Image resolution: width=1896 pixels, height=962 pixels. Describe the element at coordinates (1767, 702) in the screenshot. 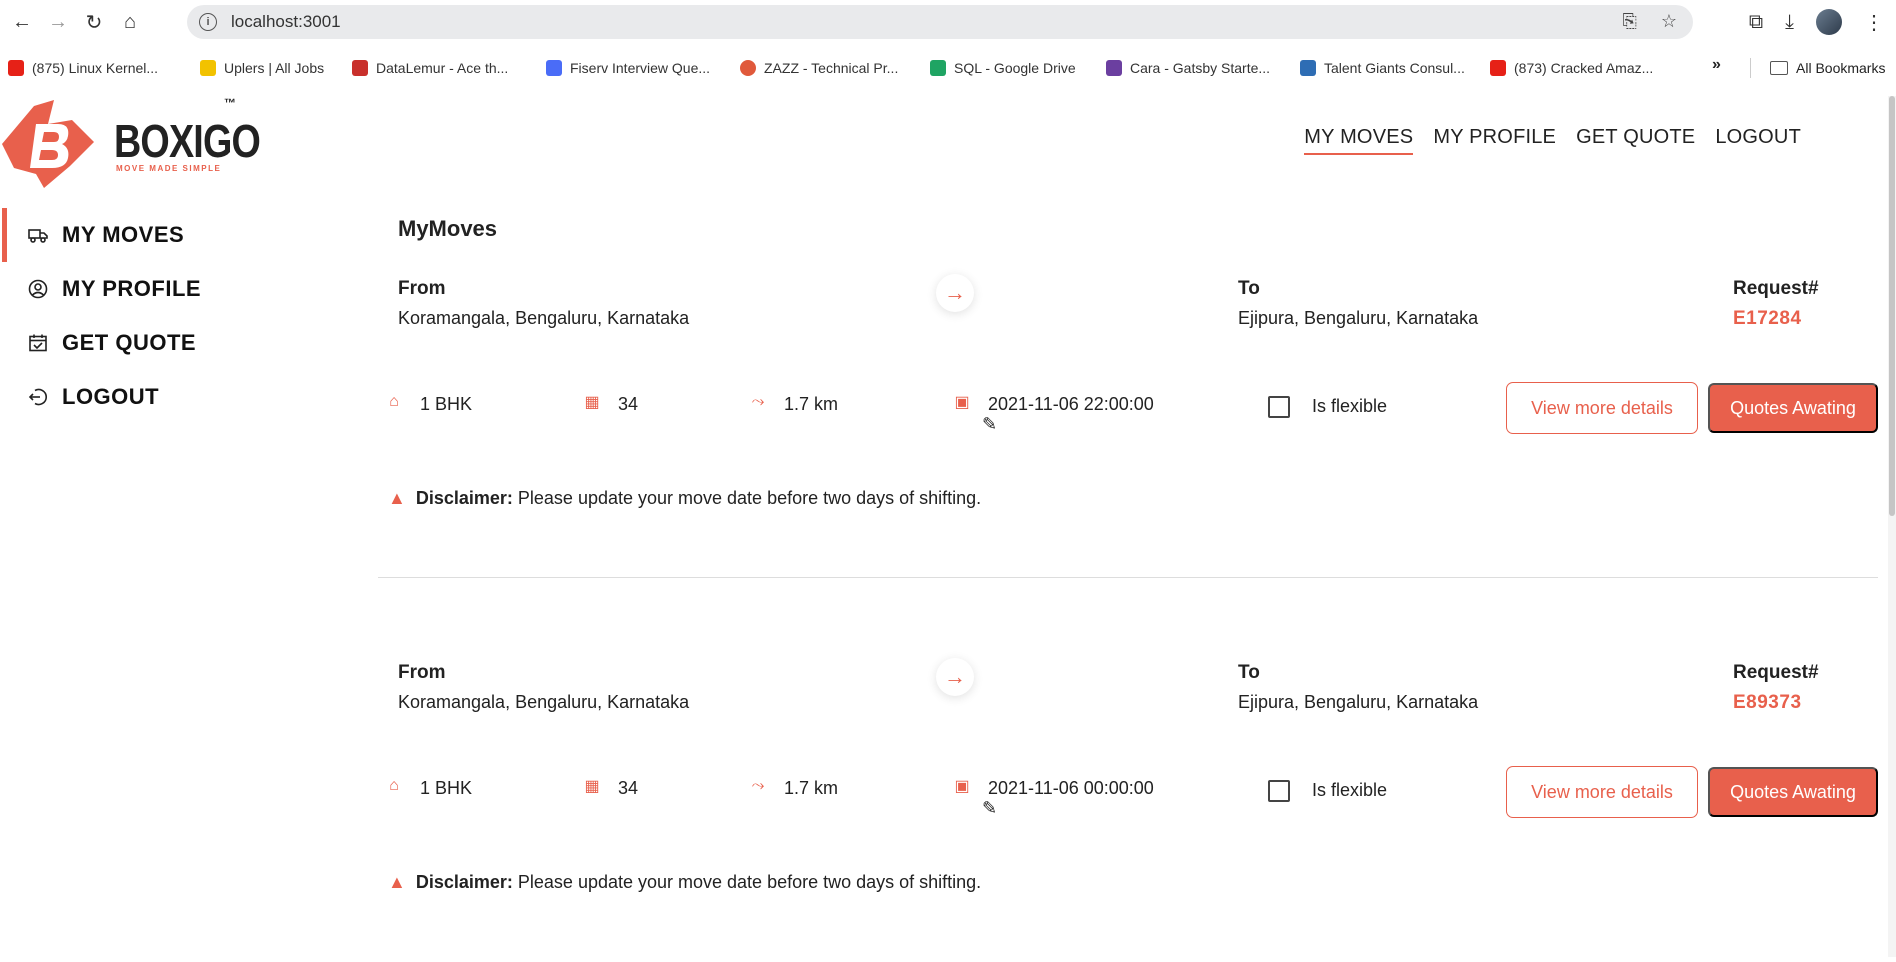

I see `request-id: E89373` at that location.